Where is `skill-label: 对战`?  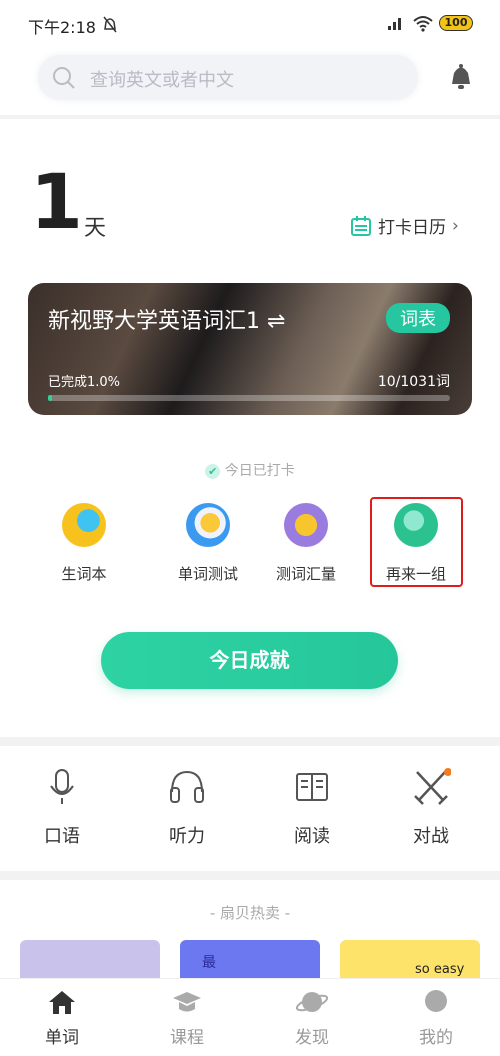 skill-label: 对战 is located at coordinates (431, 836).